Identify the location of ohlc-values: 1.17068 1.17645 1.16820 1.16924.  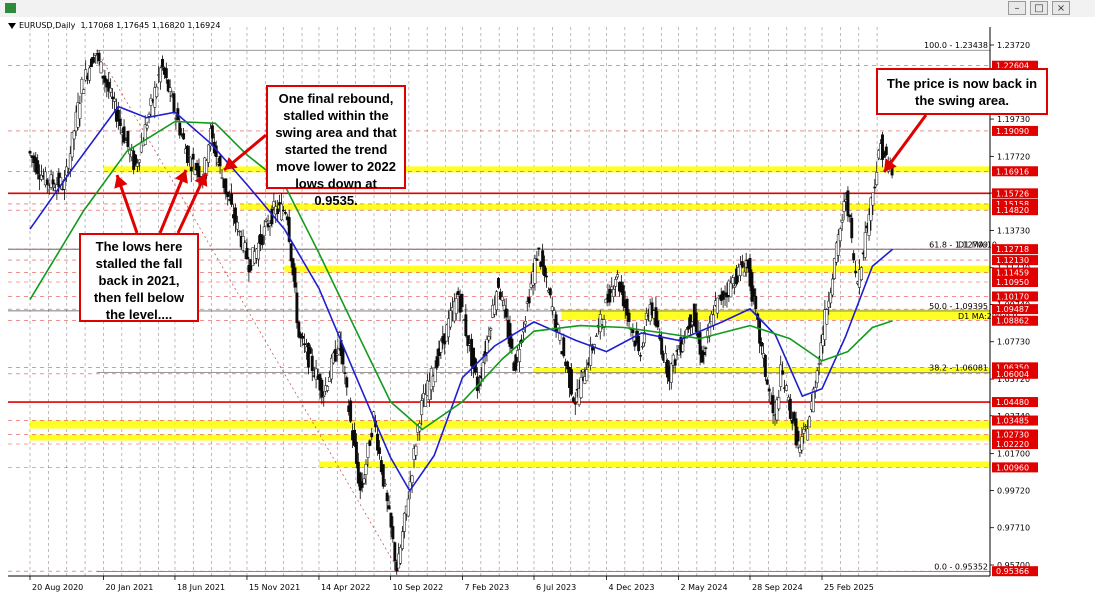
(150, 25).